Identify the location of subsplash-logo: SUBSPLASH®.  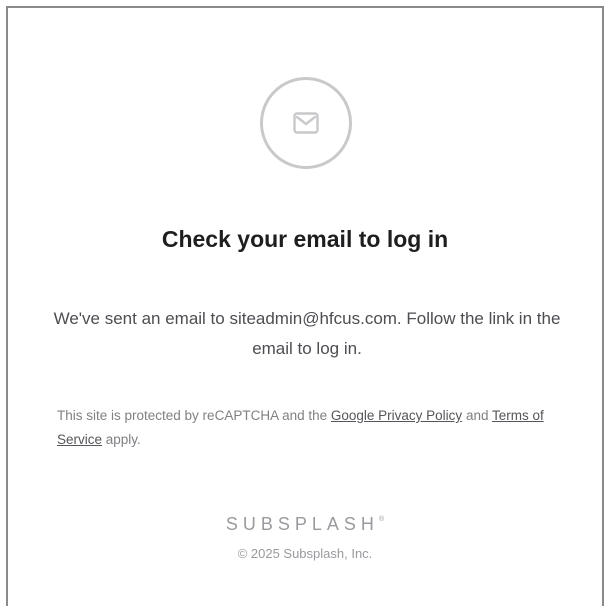
(305, 524).